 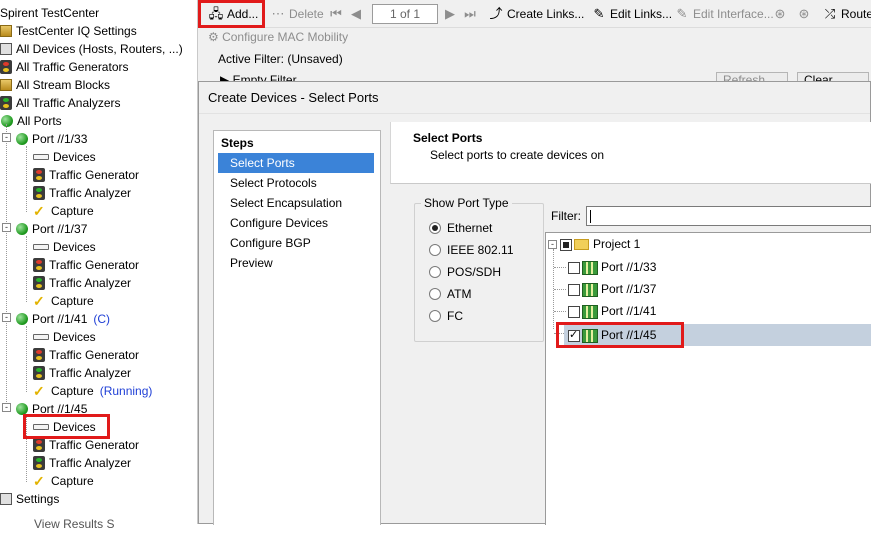 I want to click on project-checkbox, so click(x=566, y=244).